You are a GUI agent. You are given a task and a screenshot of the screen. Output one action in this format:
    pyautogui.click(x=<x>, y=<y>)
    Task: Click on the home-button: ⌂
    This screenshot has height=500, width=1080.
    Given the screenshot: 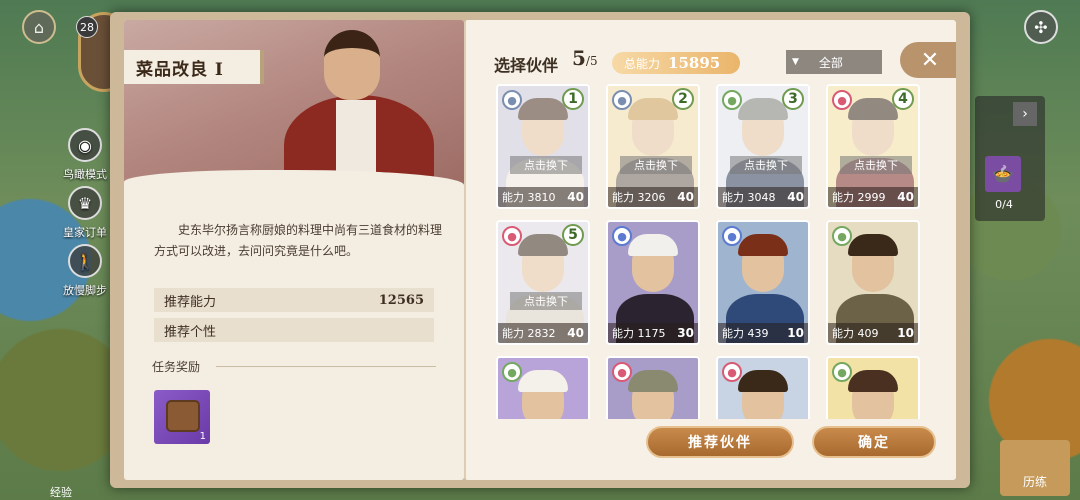 What is the action you would take?
    pyautogui.click(x=39, y=27)
    